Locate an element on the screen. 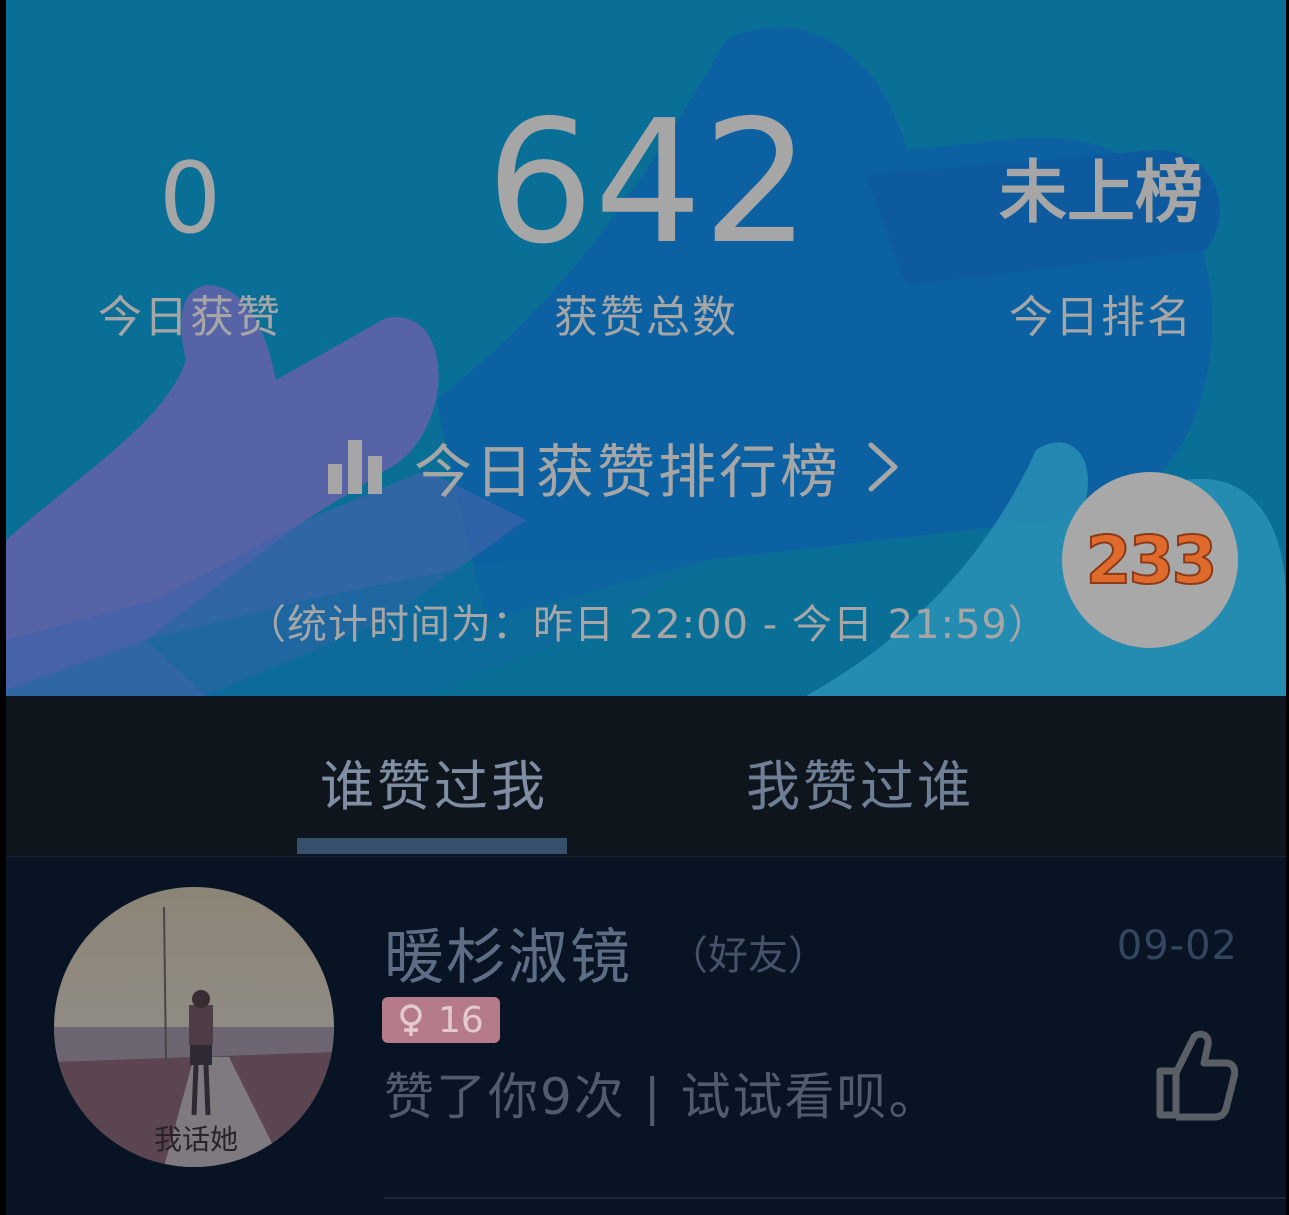  avatar: 我话她 is located at coordinates (194, 1027).